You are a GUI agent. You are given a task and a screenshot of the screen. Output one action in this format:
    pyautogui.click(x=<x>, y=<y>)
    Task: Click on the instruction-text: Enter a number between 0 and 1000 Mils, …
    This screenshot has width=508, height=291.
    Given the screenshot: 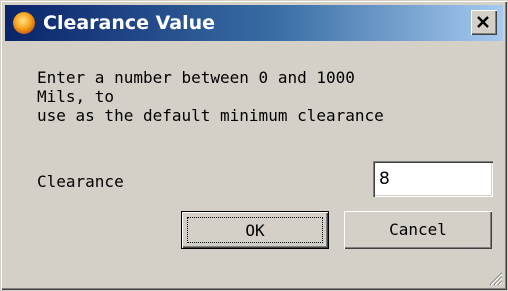 What is the action you would take?
    pyautogui.click(x=210, y=96)
    